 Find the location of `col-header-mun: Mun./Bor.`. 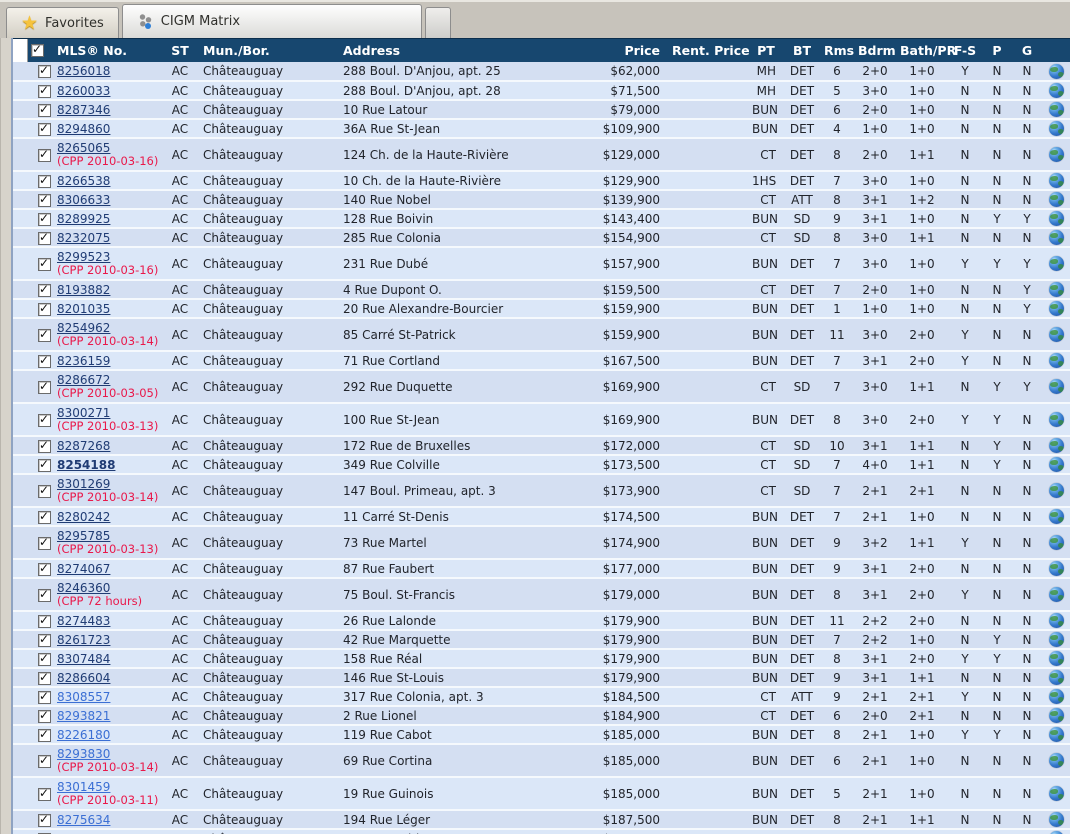

col-header-mun: Mun./Bor. is located at coordinates (269, 50).